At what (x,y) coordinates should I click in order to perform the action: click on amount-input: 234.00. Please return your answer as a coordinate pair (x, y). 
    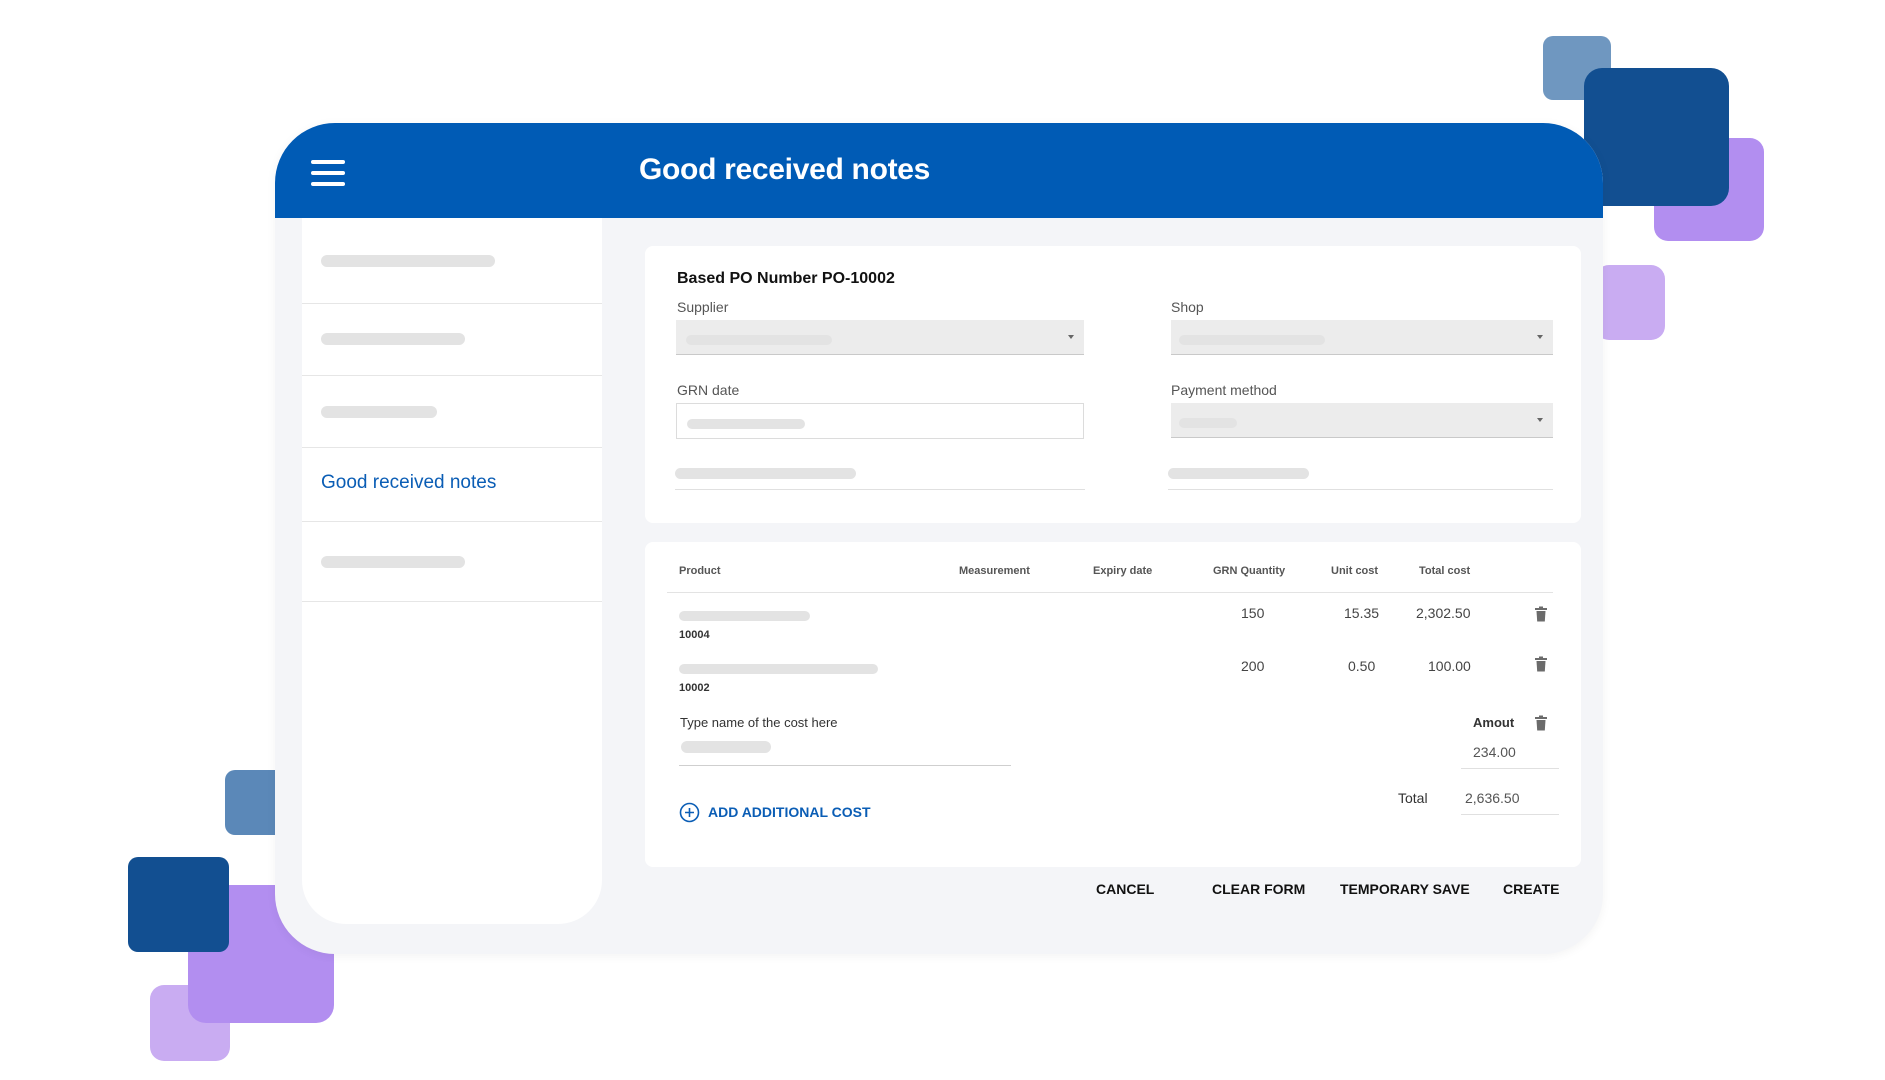
    Looking at the image, I should click on (1494, 752).